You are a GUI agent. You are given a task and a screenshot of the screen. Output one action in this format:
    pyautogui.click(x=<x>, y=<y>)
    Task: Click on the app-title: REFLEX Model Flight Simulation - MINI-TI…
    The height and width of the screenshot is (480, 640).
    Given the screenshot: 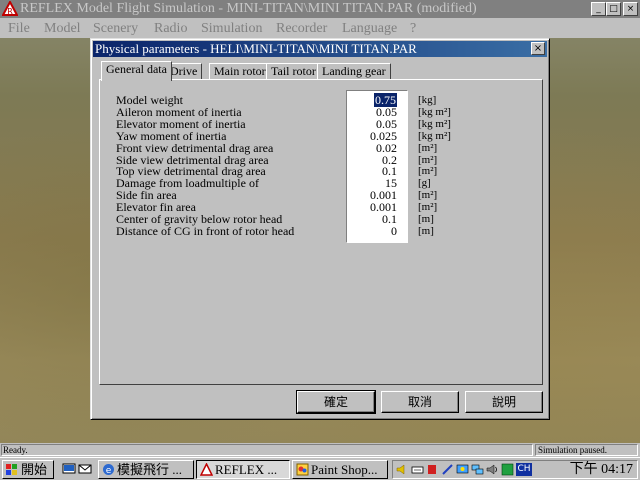 What is the action you would take?
    pyautogui.click(x=248, y=8)
    